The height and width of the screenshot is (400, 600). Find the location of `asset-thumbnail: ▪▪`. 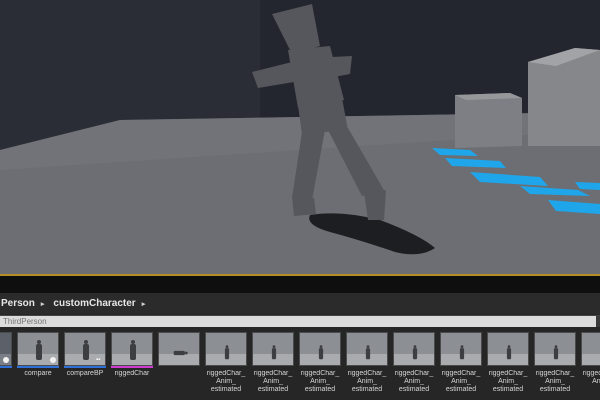

asset-thumbnail: ▪▪ is located at coordinates (85, 349).